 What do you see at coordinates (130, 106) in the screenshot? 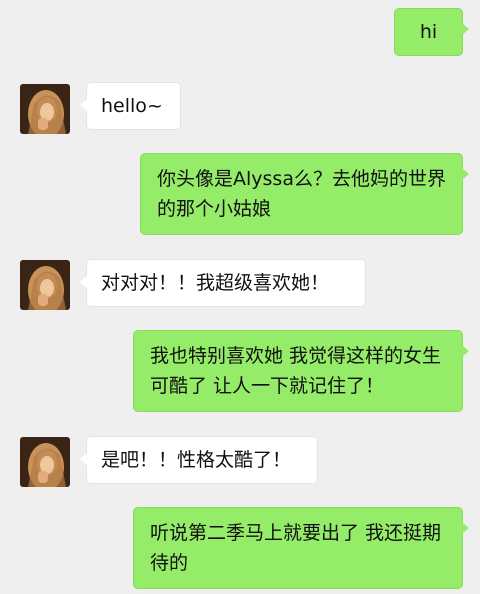
I see `incoming-message: hello~` at bounding box center [130, 106].